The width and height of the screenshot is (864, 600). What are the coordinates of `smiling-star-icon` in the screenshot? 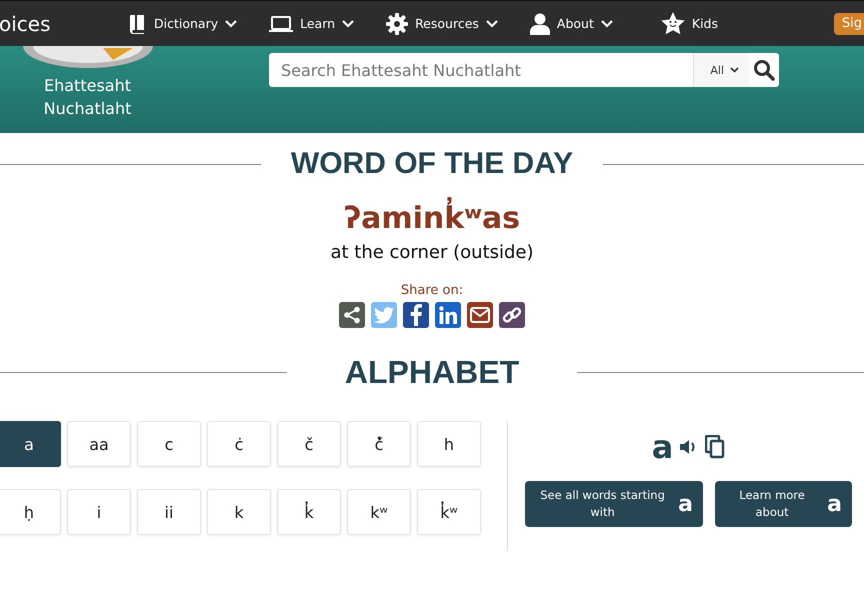 It's located at (672, 23).